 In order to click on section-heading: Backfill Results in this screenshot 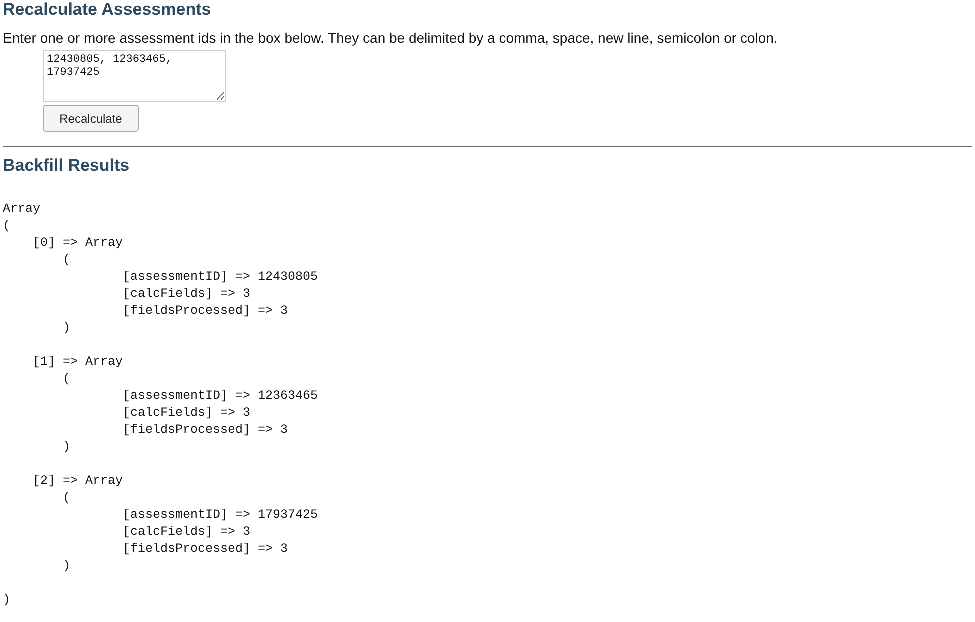, I will do `click(67, 166)`.